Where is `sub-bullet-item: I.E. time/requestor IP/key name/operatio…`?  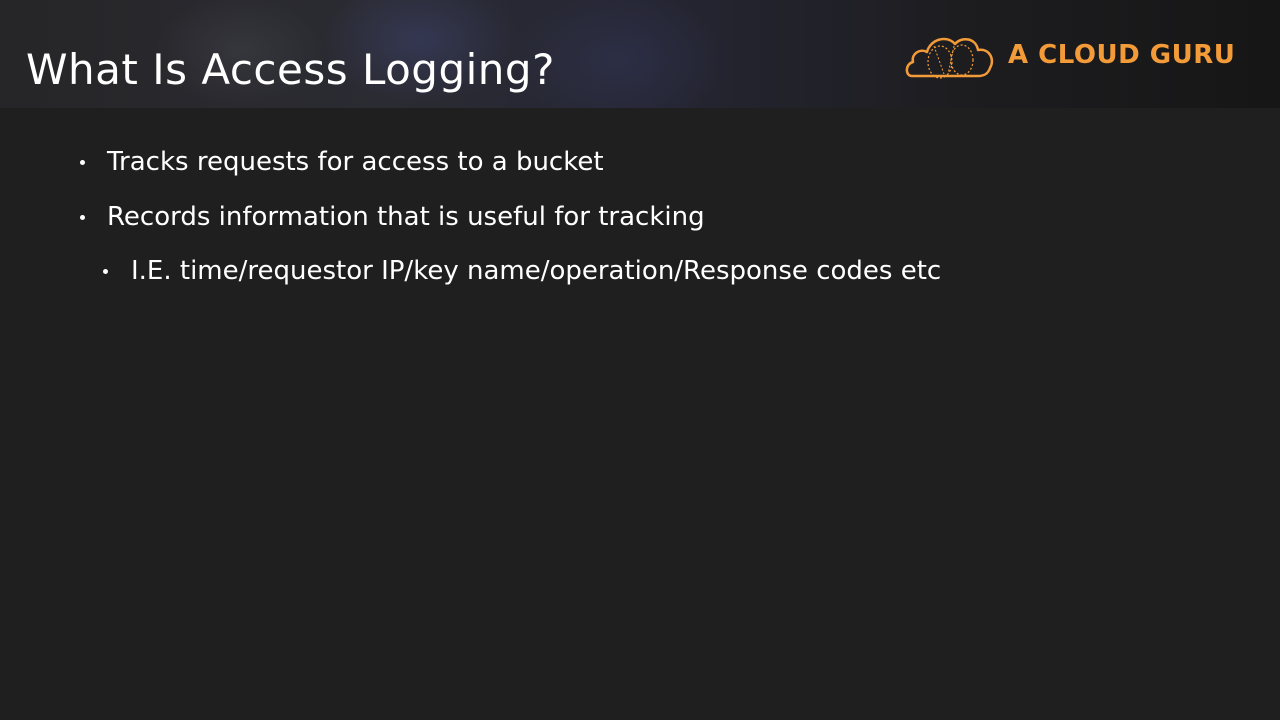 sub-bullet-item: I.E. time/requestor IP/key name/operatio… is located at coordinates (536, 271).